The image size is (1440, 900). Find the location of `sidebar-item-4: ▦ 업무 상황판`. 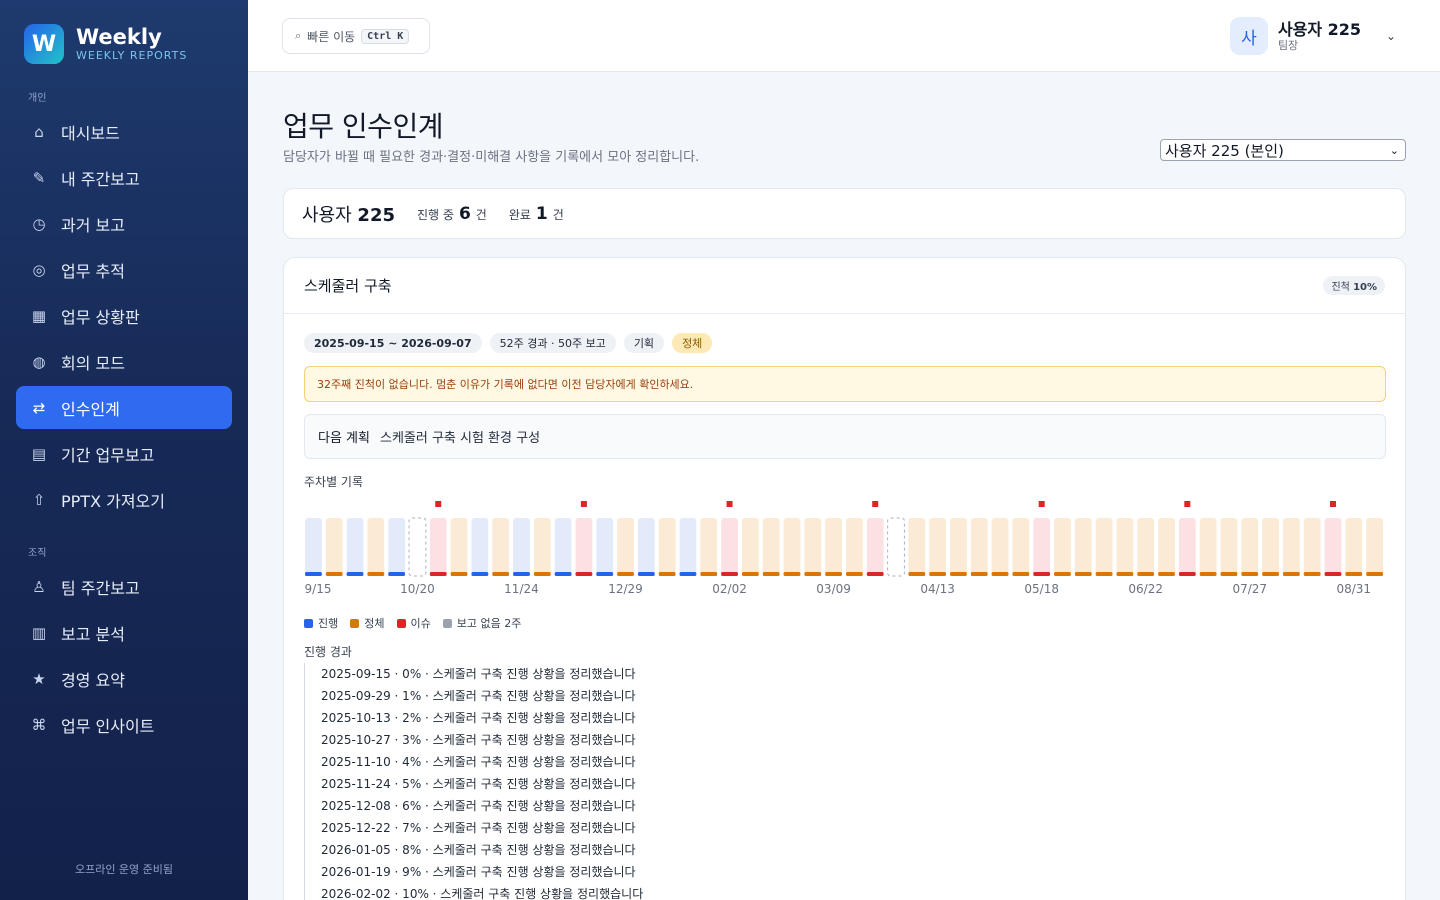

sidebar-item-4: ▦ 업무 상황판 is located at coordinates (124, 315).